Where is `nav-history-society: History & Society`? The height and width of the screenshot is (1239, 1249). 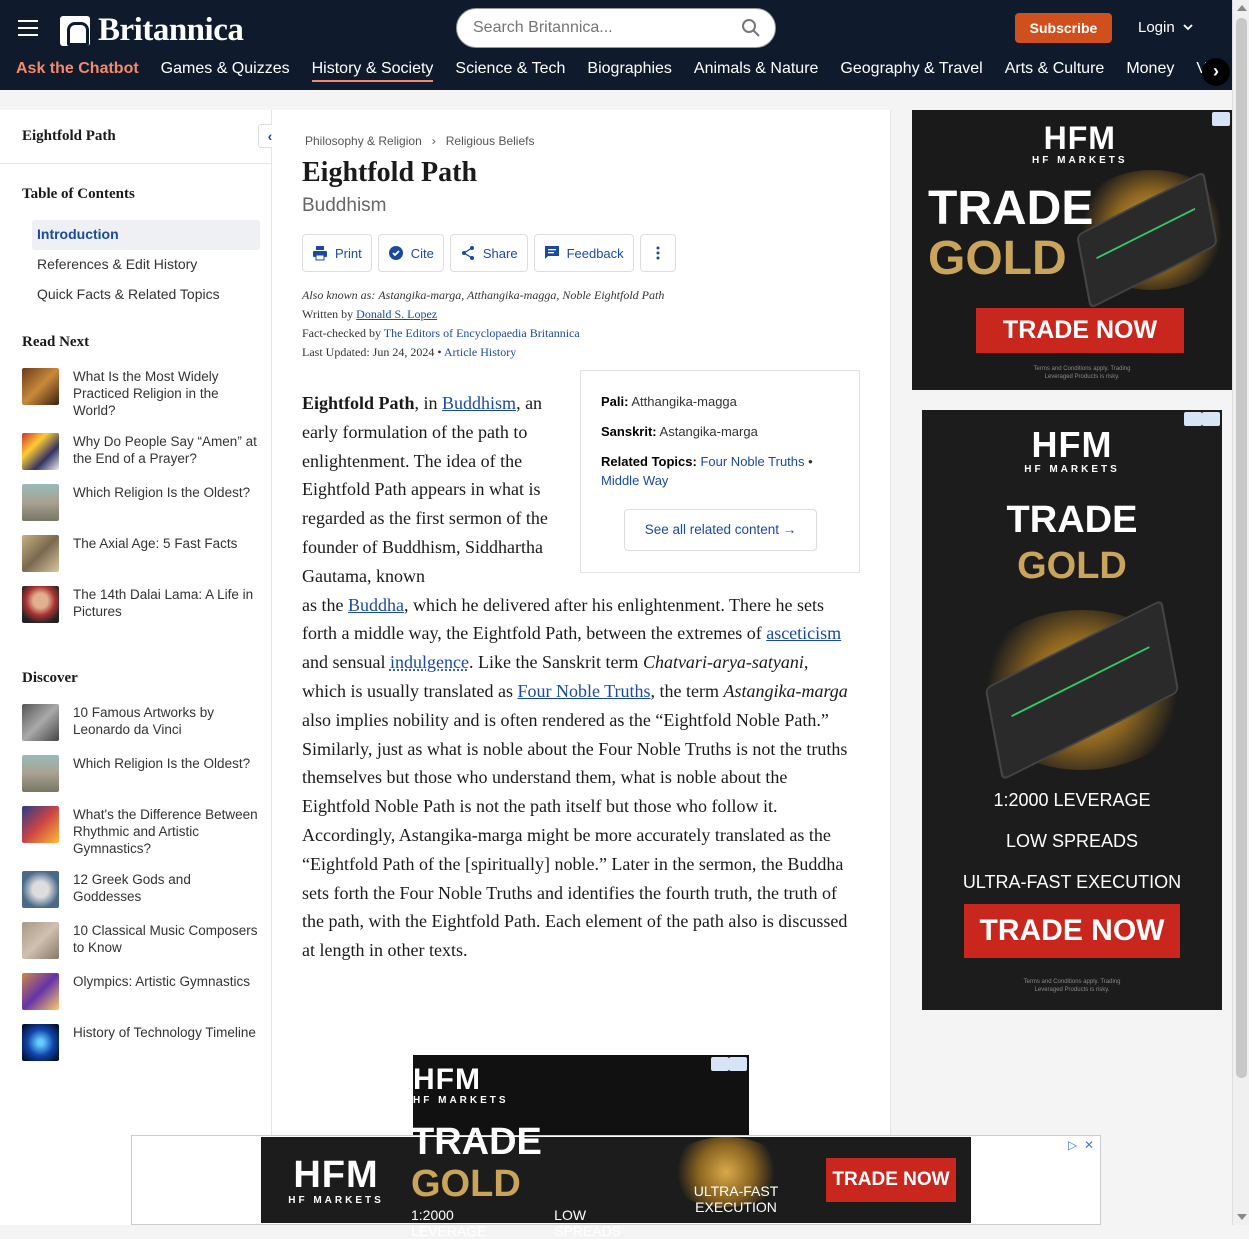
nav-history-society: History & Society is located at coordinates (372, 71).